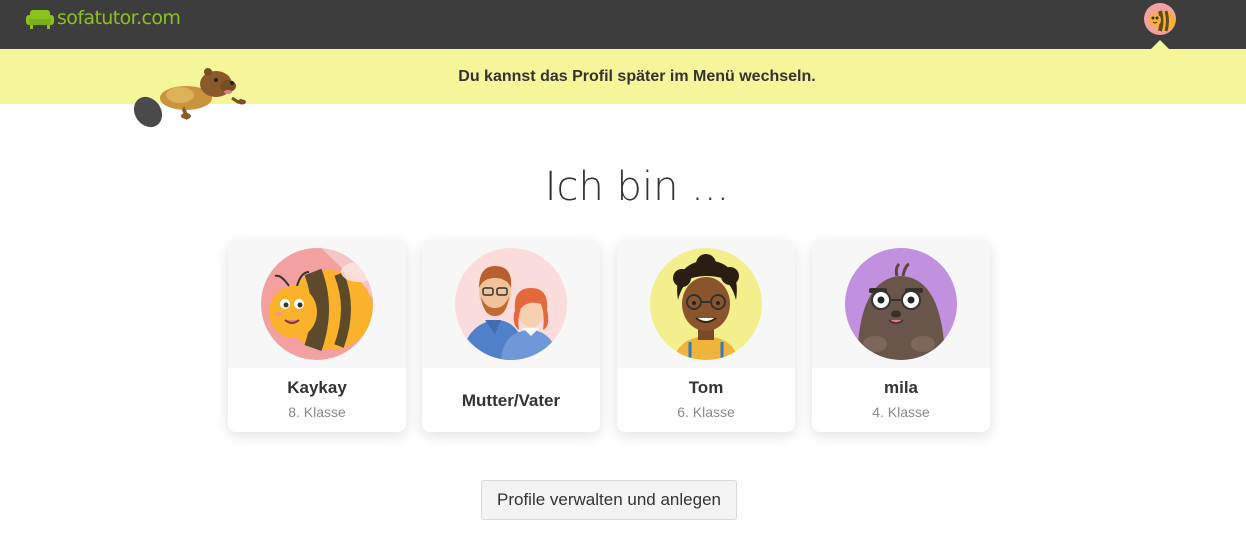 The image size is (1246, 556). I want to click on top-navigation-bar: sofatutor.com, so click(623, 24).